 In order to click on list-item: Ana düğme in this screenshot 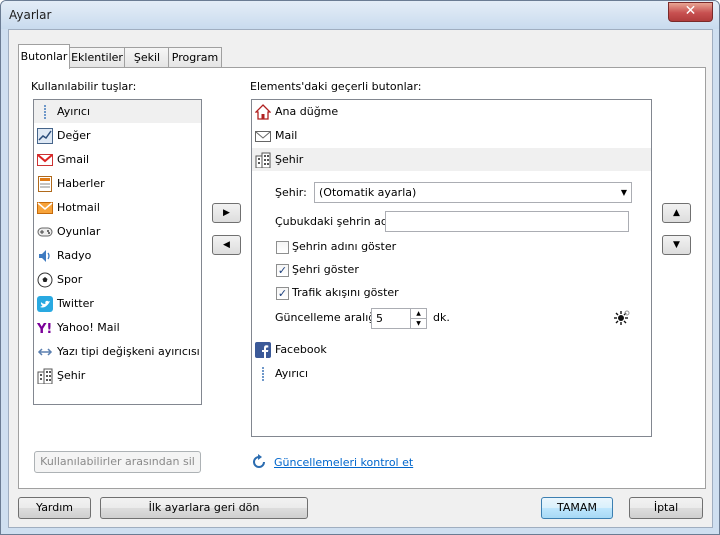, I will do `click(451, 111)`.